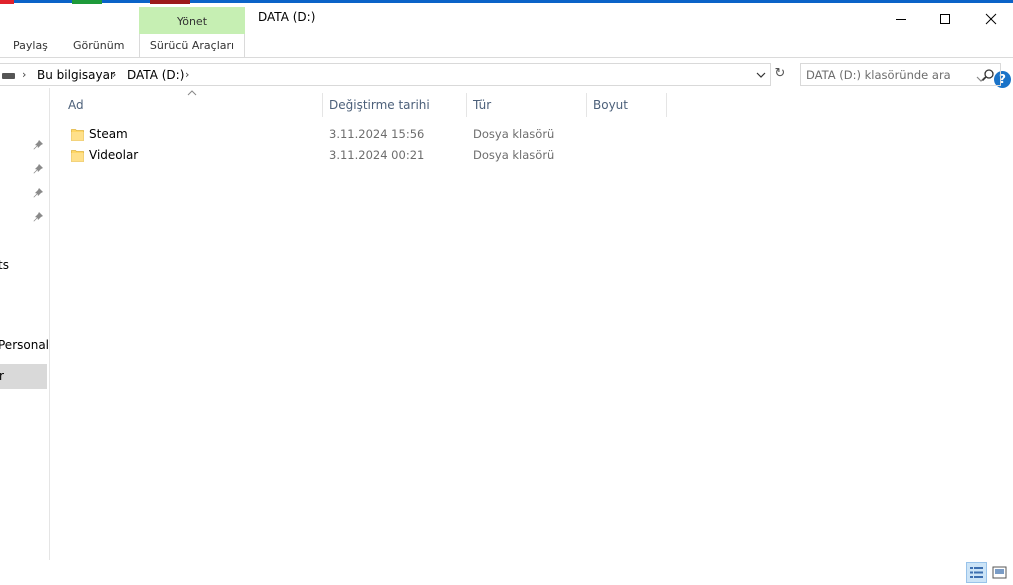 The height and width of the screenshot is (585, 1013). What do you see at coordinates (610, 105) in the screenshot?
I see `column-label: Boyut` at bounding box center [610, 105].